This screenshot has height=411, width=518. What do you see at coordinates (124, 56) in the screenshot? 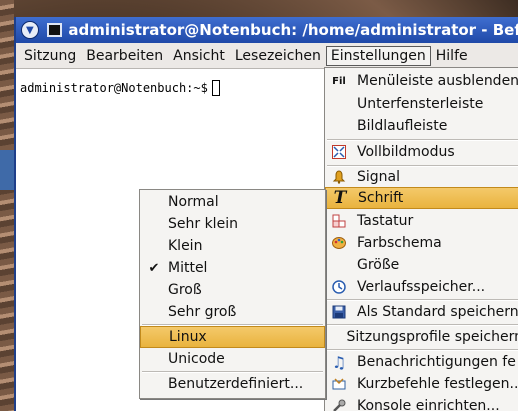
I see `menu-bearbeiten: Bearbeiten` at bounding box center [124, 56].